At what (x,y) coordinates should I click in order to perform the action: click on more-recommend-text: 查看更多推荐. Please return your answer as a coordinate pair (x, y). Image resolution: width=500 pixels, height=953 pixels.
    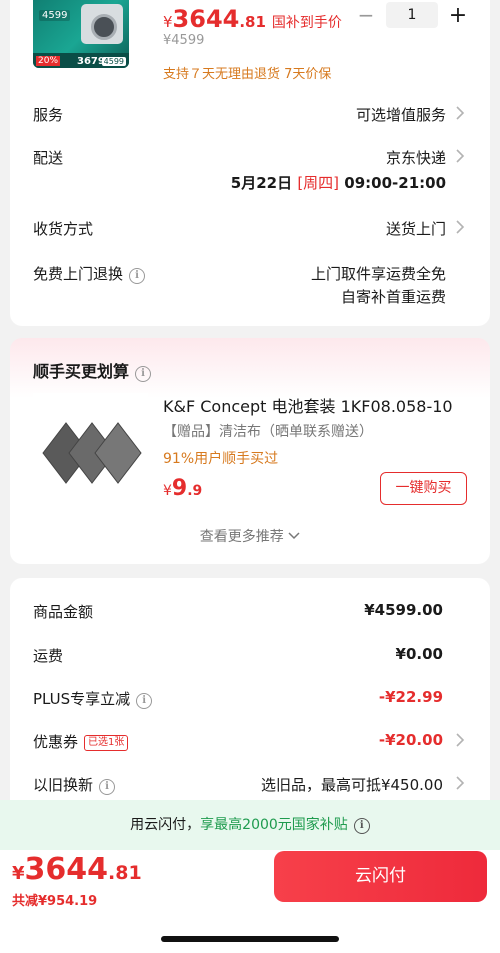
    Looking at the image, I should click on (241, 537).